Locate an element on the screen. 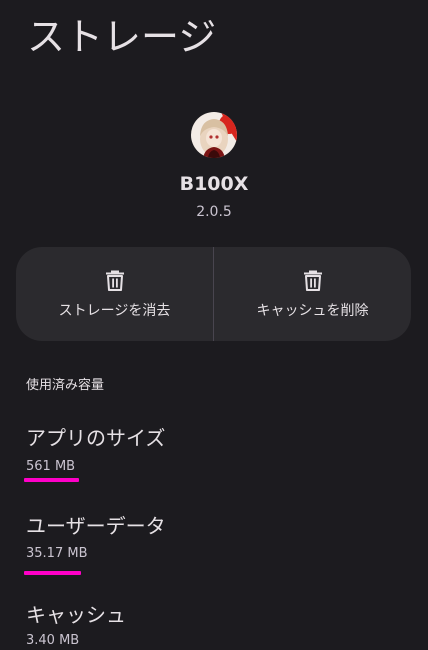 This screenshot has width=428, height=650. app-version: 2.0.5 is located at coordinates (214, 212).